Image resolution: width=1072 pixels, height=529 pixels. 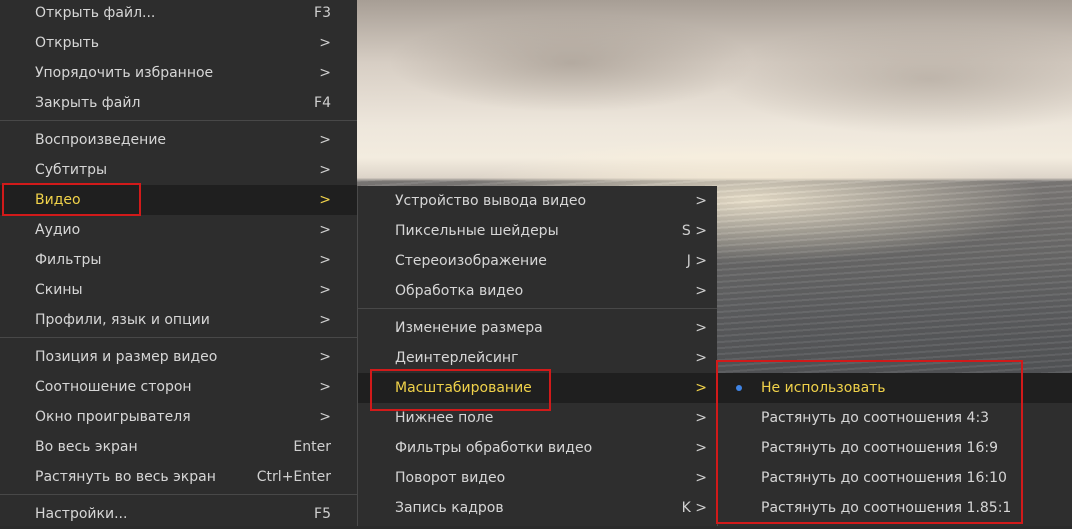 What do you see at coordinates (178, 14) in the screenshot?
I see `menu-item-open-file: Открыть файл... F3` at bounding box center [178, 14].